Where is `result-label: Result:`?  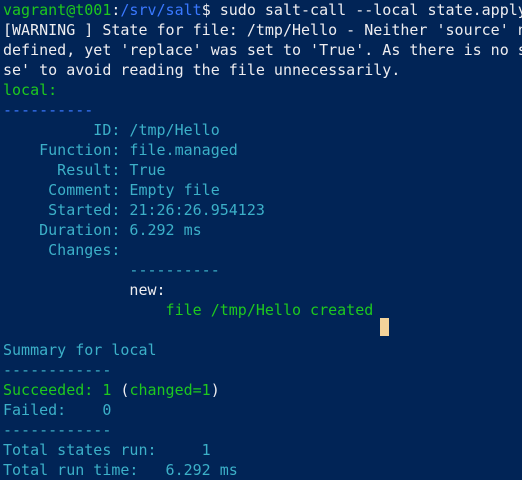
result-label: Result: is located at coordinates (62, 170).